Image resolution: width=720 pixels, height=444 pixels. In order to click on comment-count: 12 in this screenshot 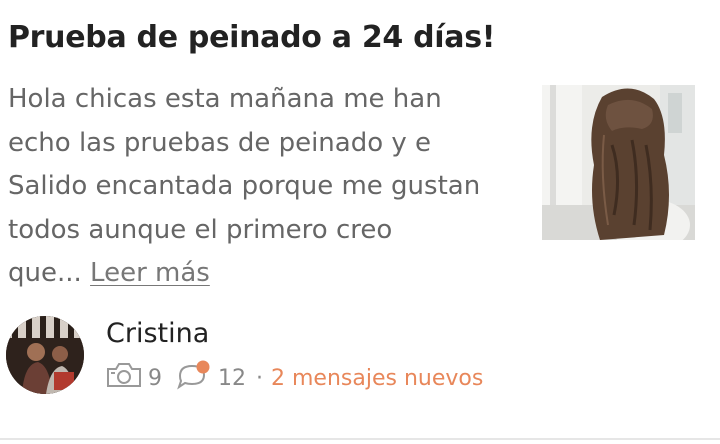, I will do `click(232, 378)`.